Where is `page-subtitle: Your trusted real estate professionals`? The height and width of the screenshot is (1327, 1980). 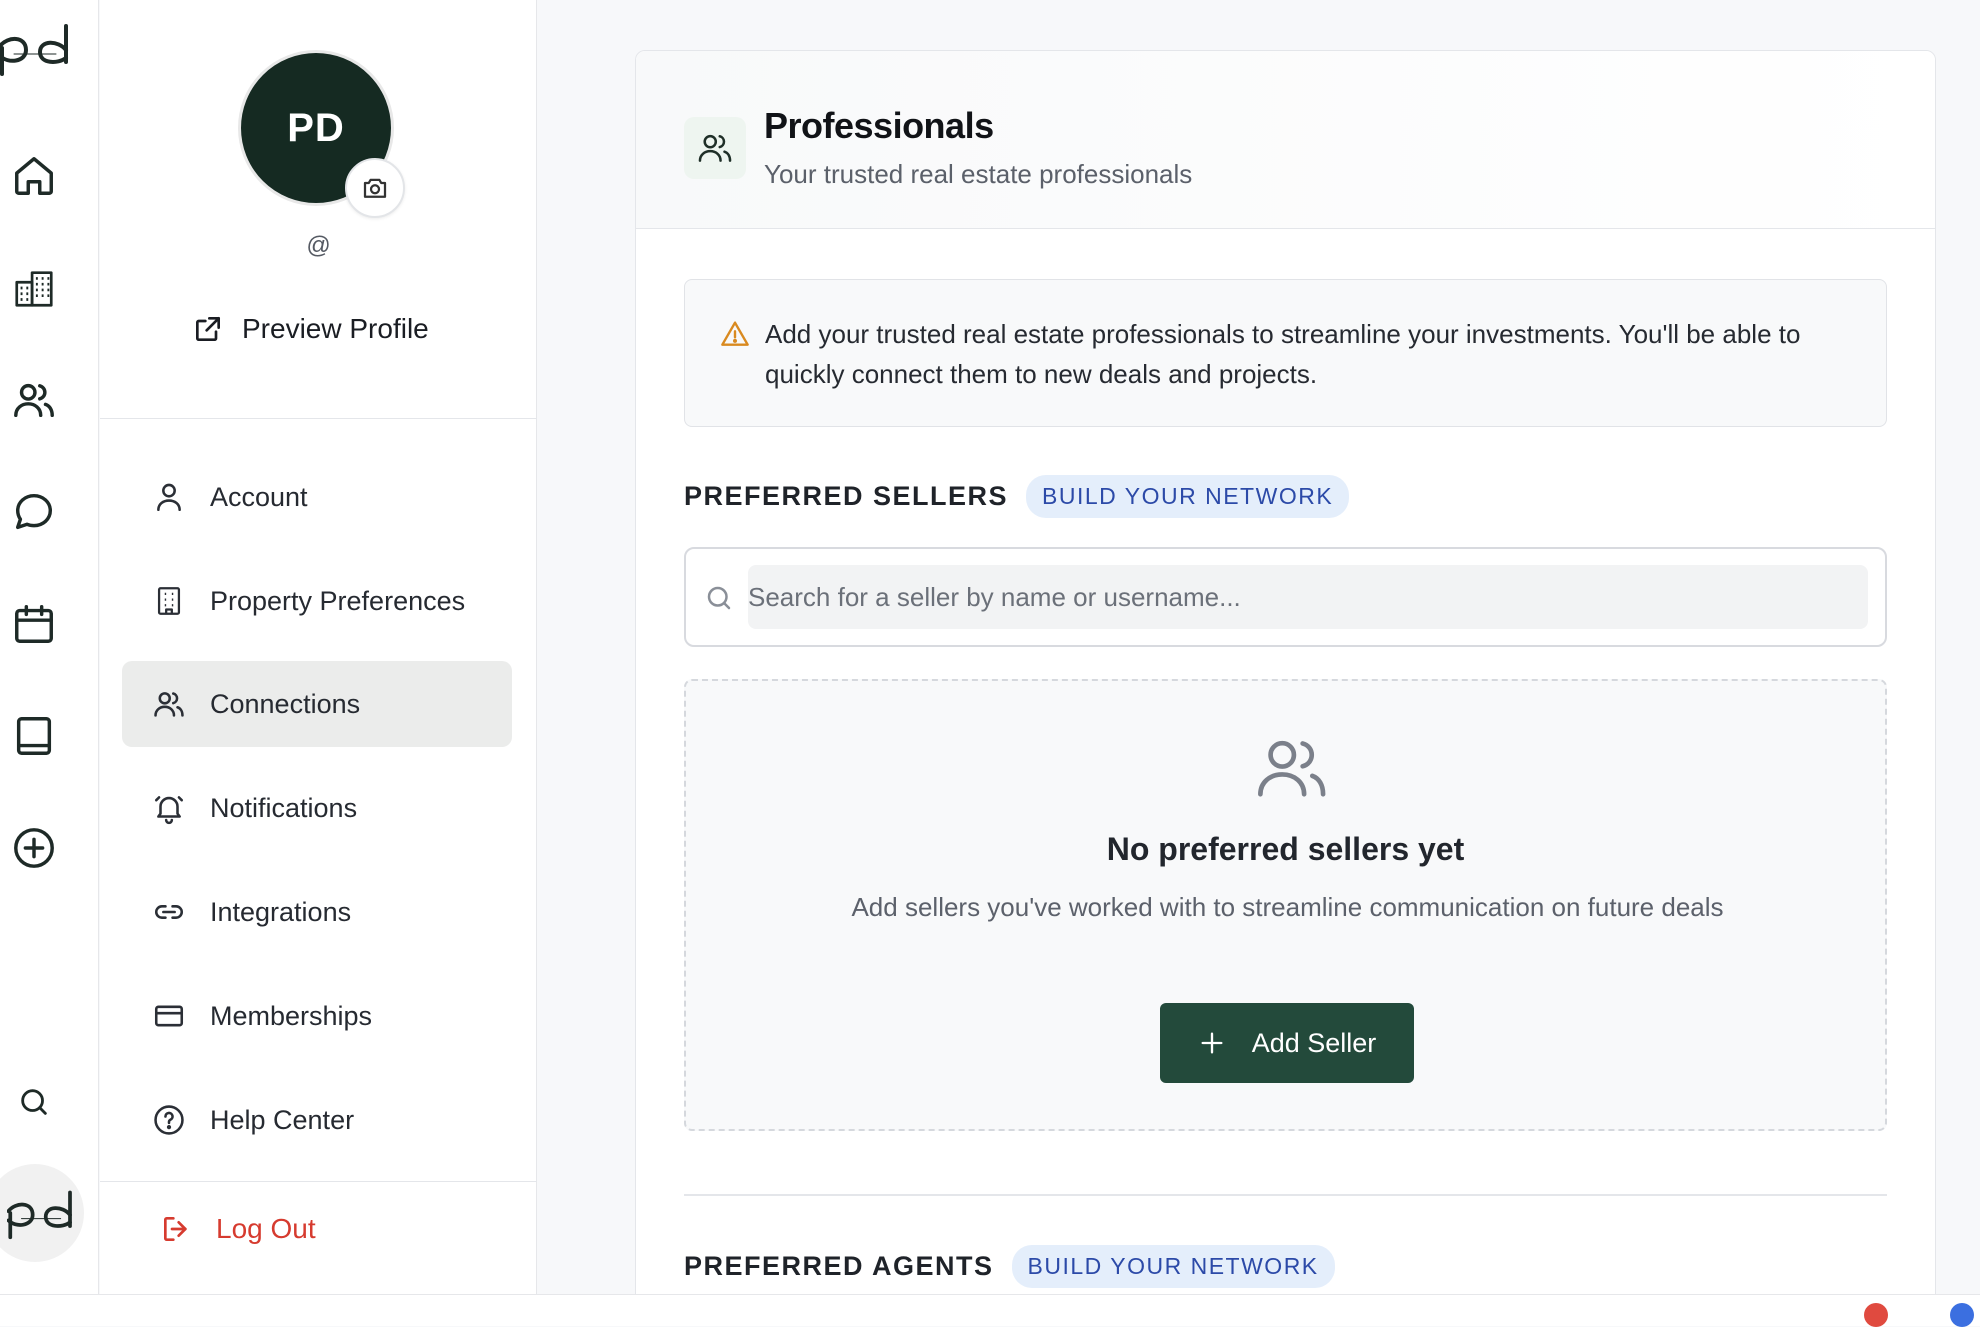
page-subtitle: Your trusted real estate professionals is located at coordinates (978, 174).